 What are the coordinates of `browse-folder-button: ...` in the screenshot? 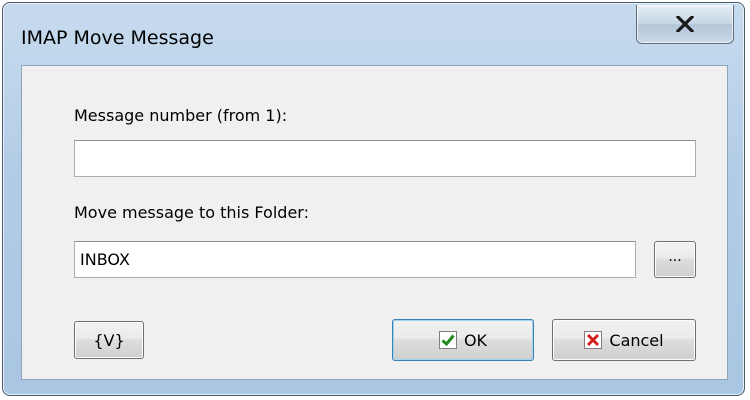 It's located at (675, 259).